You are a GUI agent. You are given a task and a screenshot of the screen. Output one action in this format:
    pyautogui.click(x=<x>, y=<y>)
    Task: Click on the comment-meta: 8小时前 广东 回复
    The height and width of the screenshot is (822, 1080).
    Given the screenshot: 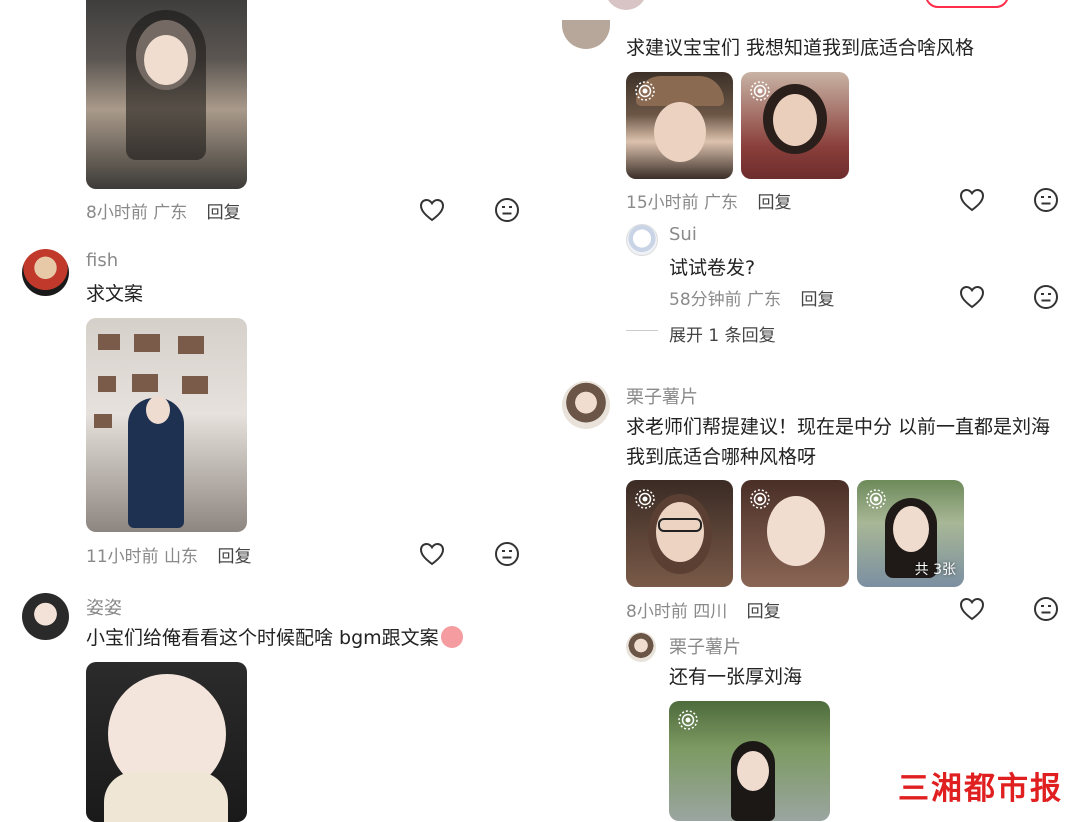 What is the action you would take?
    pyautogui.click(x=163, y=210)
    